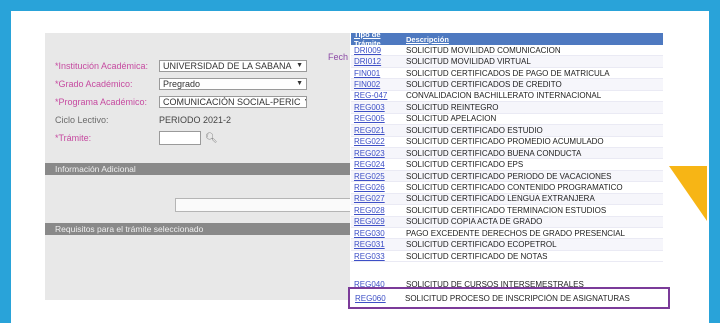 The image size is (720, 323). Describe the element at coordinates (378, 84) in the screenshot. I see `row-code: FIN002` at that location.